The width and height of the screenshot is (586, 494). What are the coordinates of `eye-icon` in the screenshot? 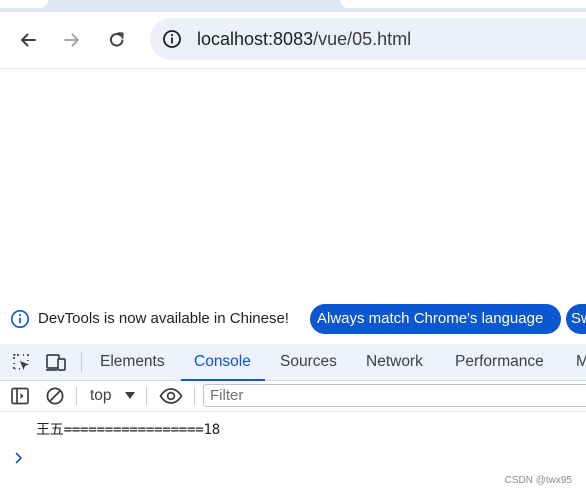 It's located at (171, 396).